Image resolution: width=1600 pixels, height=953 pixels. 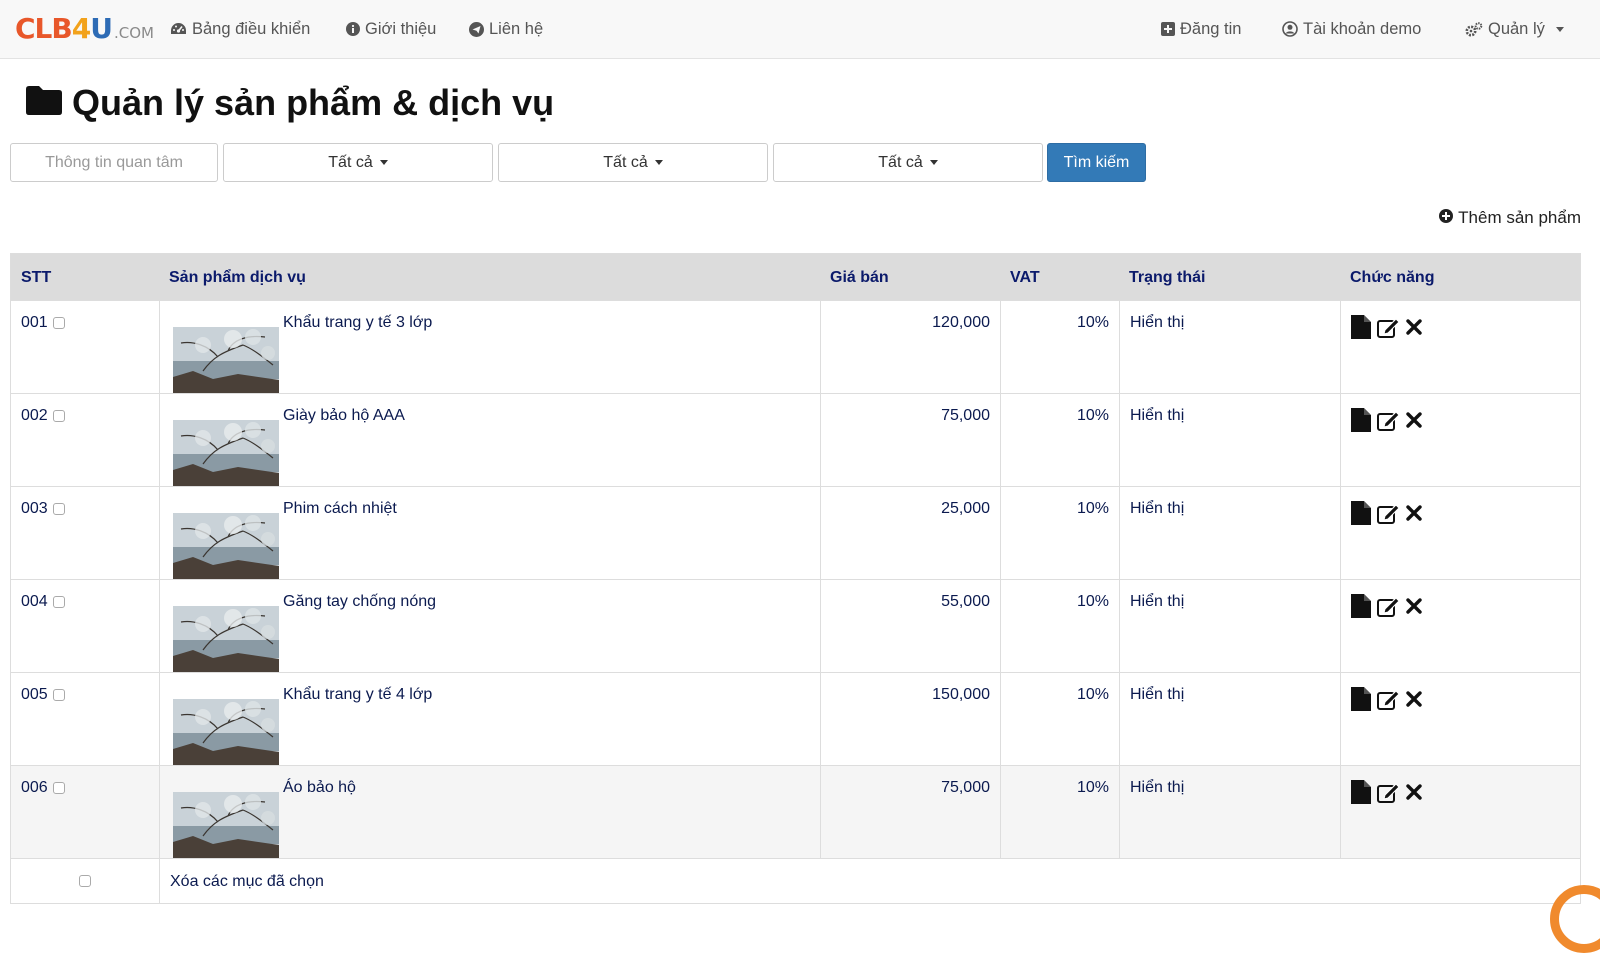 I want to click on table-row: 002 Giày bảo hộ AAA 75,000 10% Hiển thị, so click(x=795, y=439).